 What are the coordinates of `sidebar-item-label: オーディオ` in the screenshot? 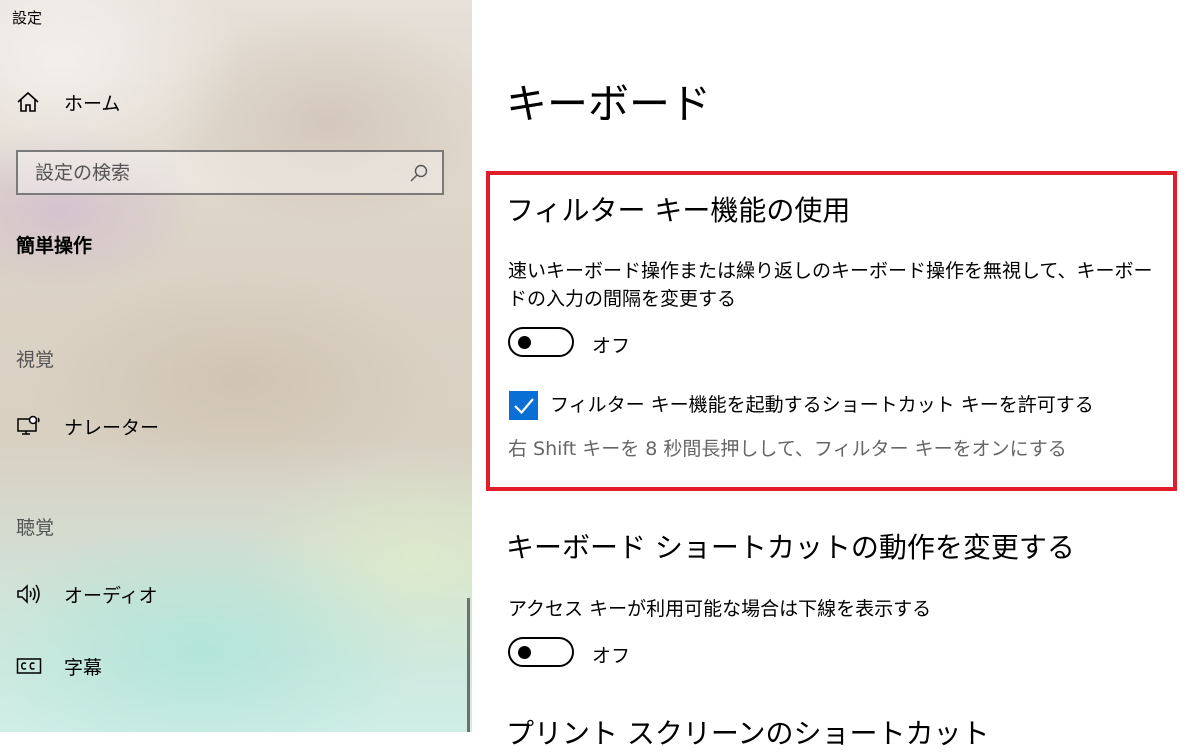 It's located at (111, 595).